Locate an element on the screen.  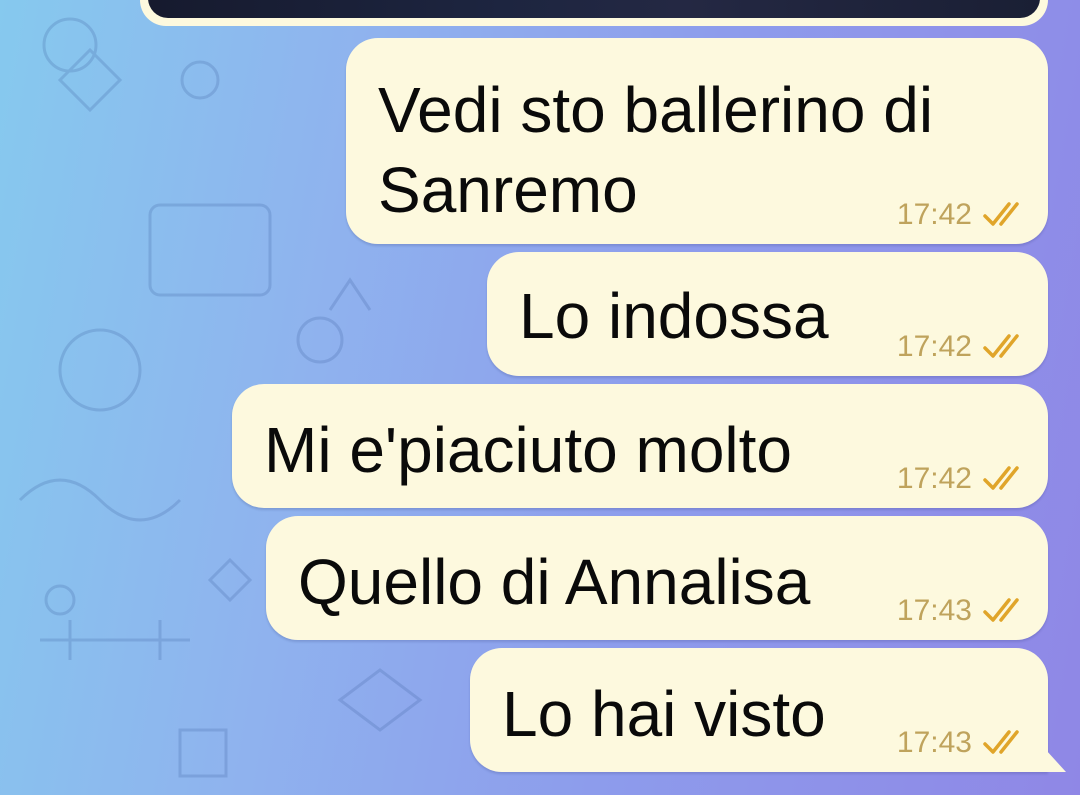
message-text: Lo indossa is located at coordinates (674, 316).